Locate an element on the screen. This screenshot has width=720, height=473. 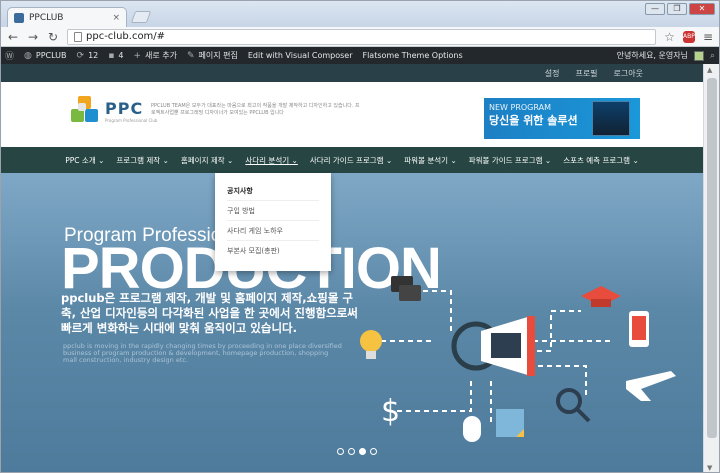
logo-text: PPC is located at coordinates (124, 108).